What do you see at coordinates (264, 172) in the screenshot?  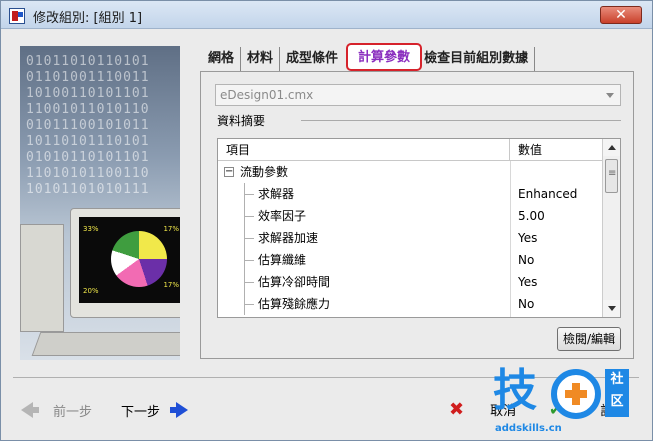 I see `group-label: 流動參數` at bounding box center [264, 172].